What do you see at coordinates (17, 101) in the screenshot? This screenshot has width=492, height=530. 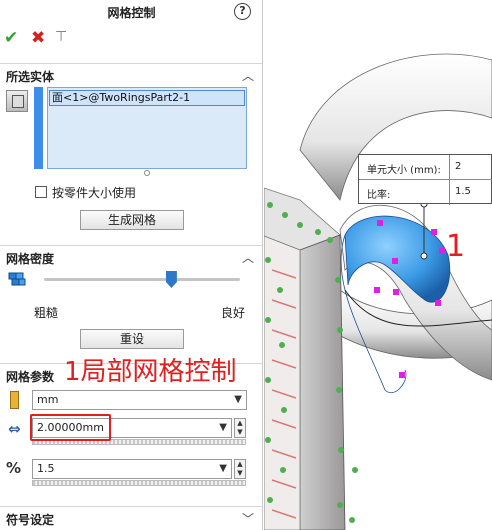 I see `solid-body-icon` at bounding box center [17, 101].